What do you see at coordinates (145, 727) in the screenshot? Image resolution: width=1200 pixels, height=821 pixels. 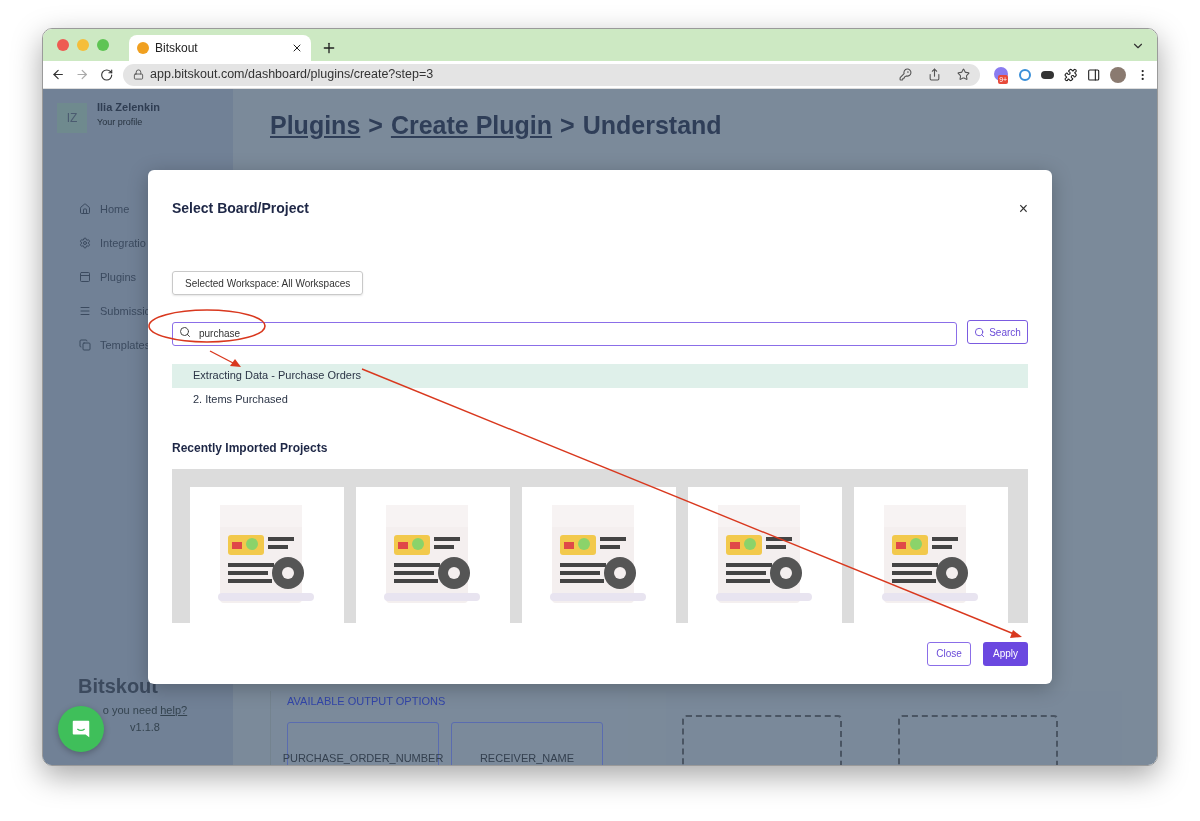 I see `version-text: v1.1.8` at bounding box center [145, 727].